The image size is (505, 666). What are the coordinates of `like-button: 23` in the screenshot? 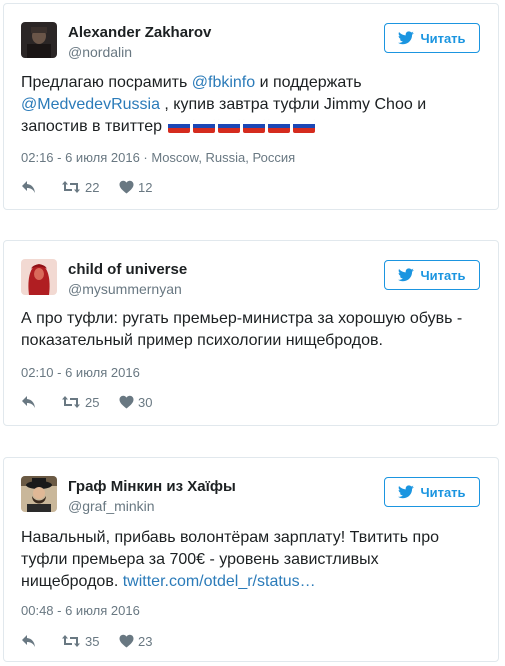 It's located at (137, 641).